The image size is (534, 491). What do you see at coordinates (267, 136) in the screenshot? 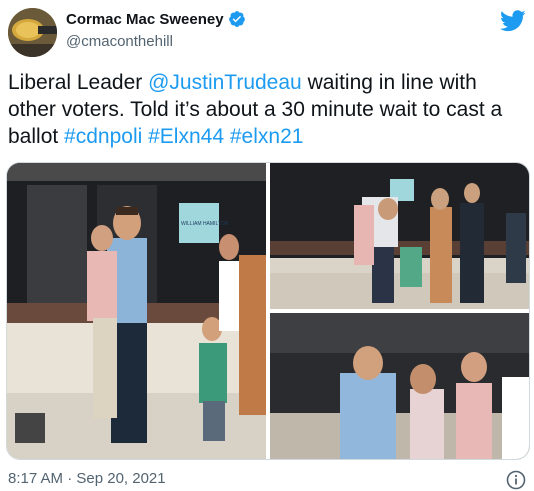
I see `hashtag-link: #elxn21` at bounding box center [267, 136].